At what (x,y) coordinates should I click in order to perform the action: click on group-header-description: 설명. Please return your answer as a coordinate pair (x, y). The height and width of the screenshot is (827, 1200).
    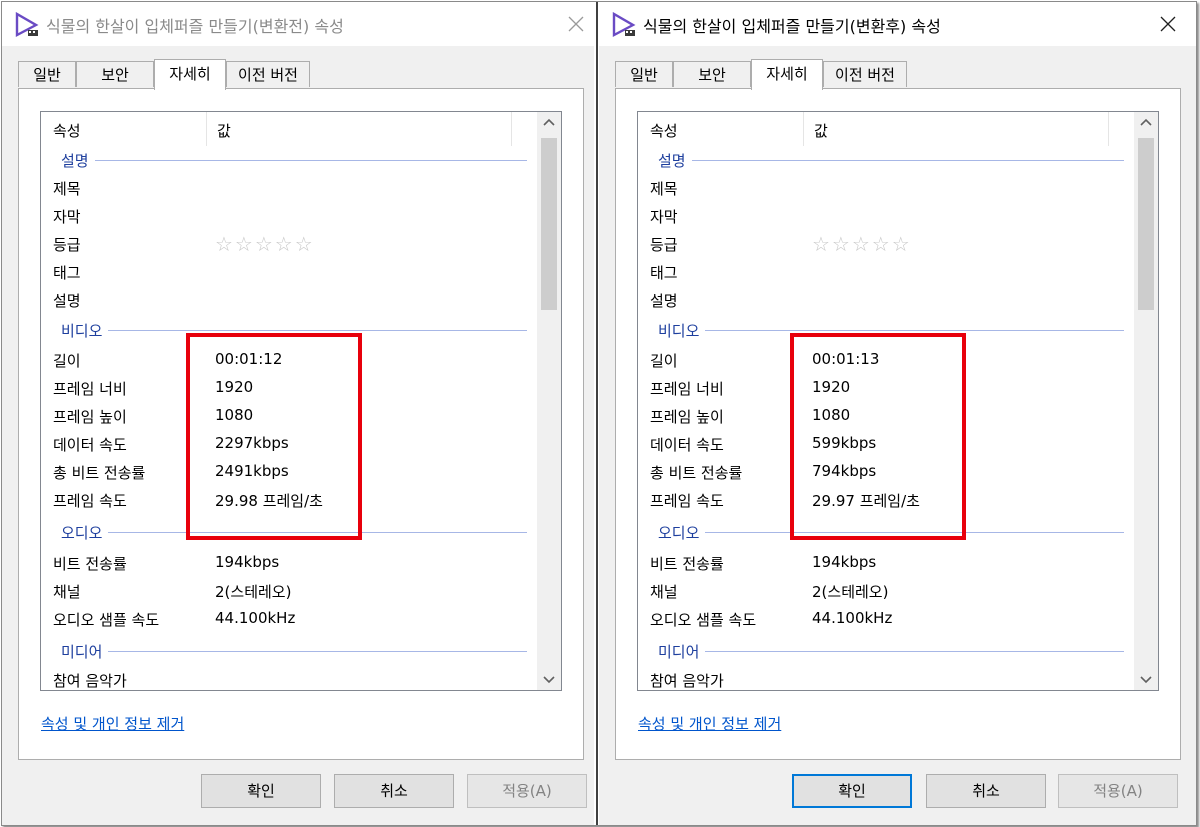
    Looking at the image, I should click on (886, 160).